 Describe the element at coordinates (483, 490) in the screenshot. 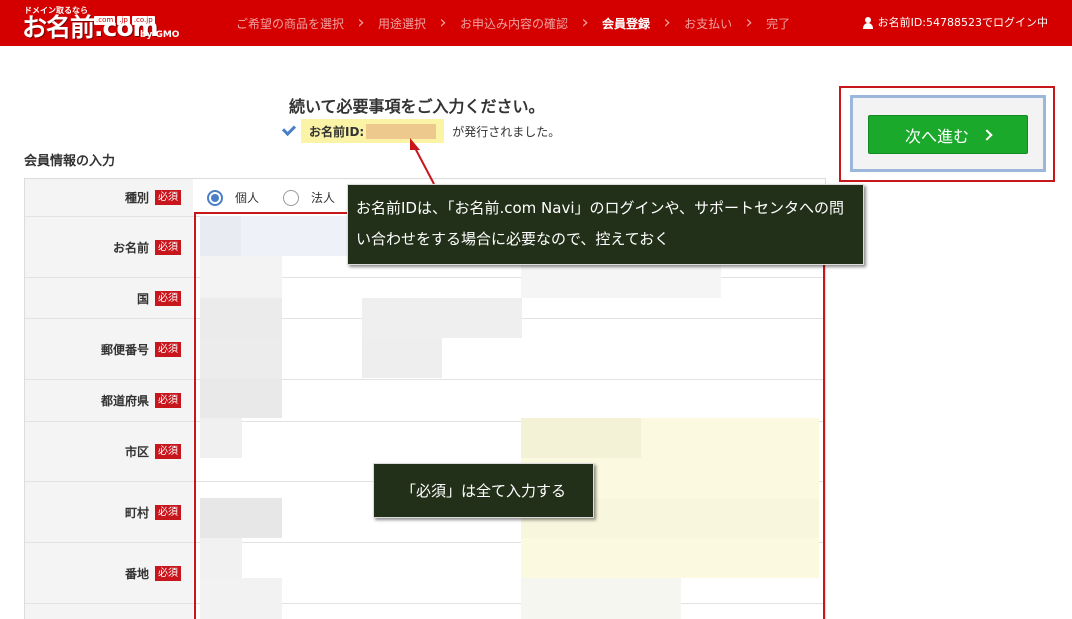

I see `callout-required-note: 「必須」は全て入力する` at that location.